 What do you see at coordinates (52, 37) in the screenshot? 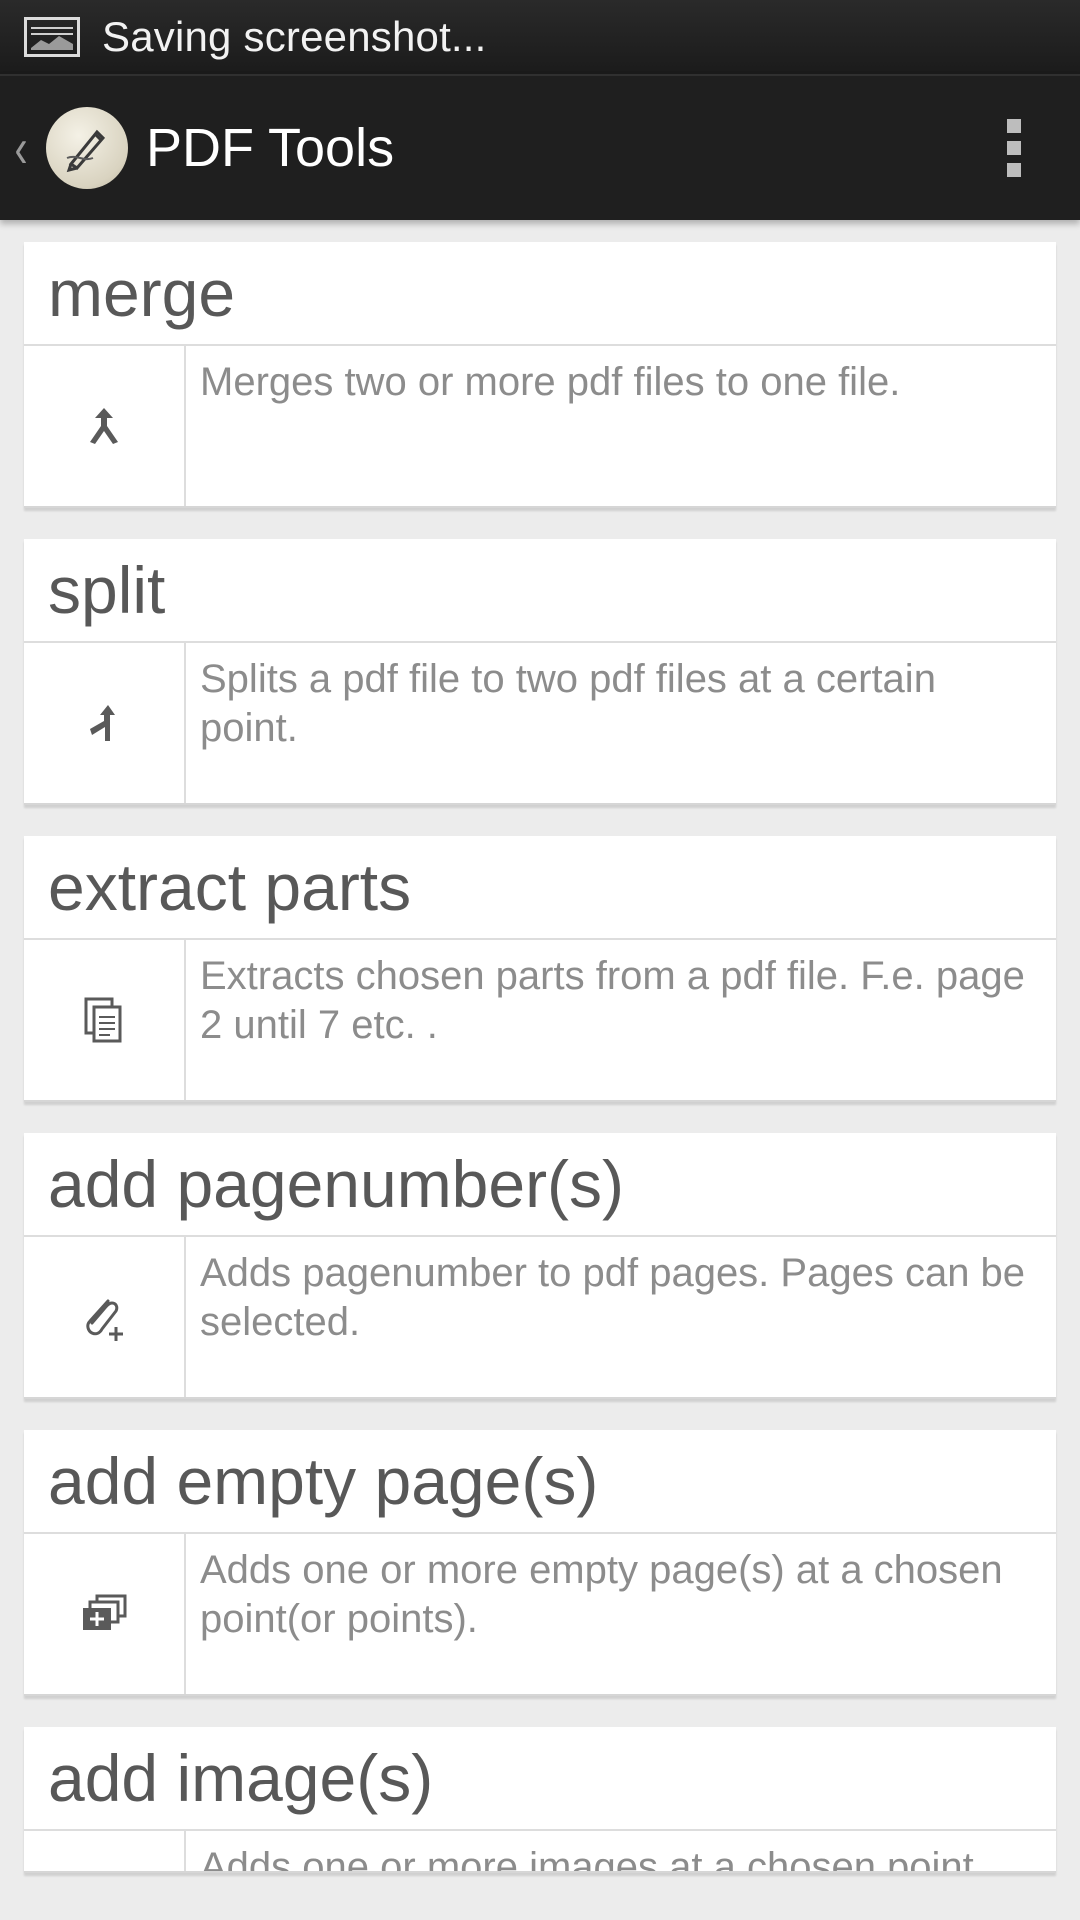
I see `screenshot-icon` at bounding box center [52, 37].